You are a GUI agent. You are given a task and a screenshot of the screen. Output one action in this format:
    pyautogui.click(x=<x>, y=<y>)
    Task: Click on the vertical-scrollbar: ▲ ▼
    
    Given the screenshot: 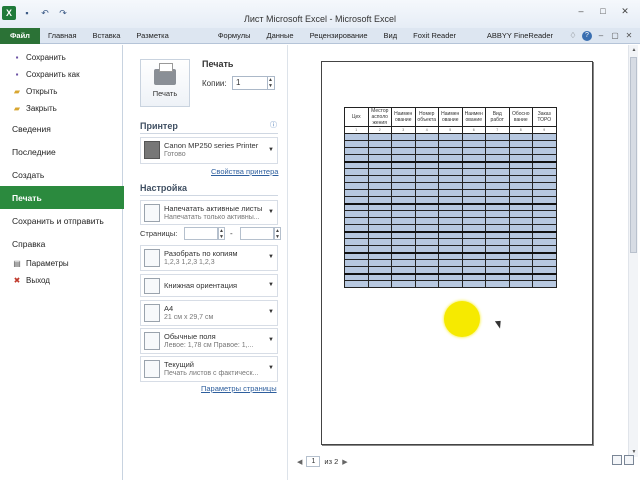 What is the action you would take?
    pyautogui.click(x=633, y=251)
    